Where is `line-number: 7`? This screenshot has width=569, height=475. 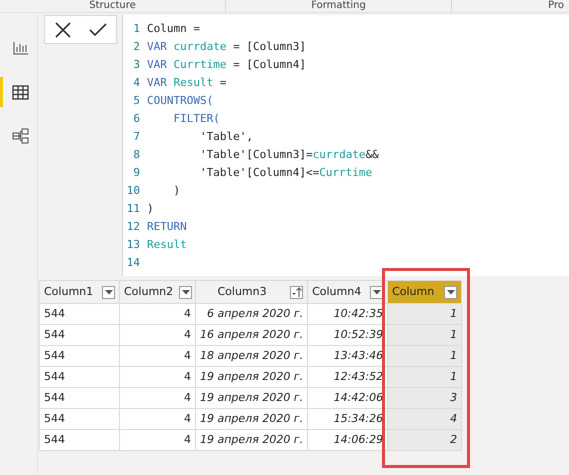
line-number: 7 is located at coordinates (136, 136).